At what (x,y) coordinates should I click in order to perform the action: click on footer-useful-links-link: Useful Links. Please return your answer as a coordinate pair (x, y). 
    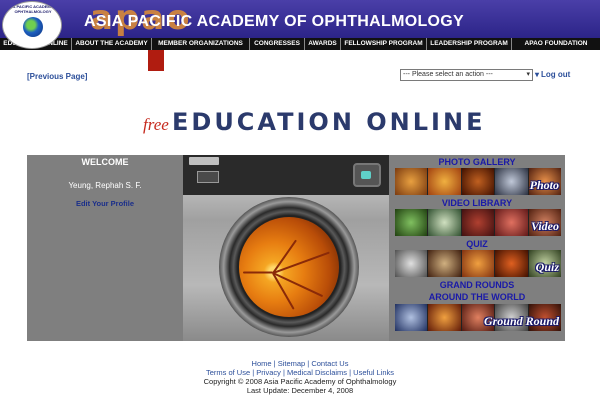
    Looking at the image, I should click on (373, 372).